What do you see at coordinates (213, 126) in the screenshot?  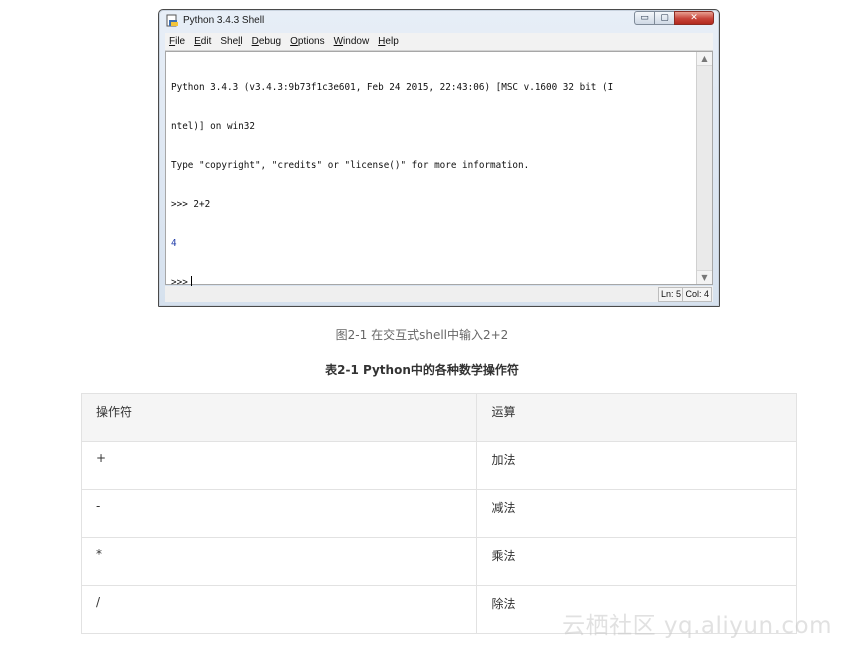 I see `shell-line: ntel)] on win32` at bounding box center [213, 126].